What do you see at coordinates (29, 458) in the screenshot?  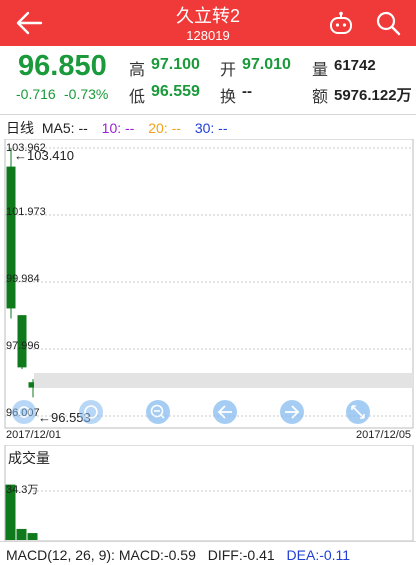 I see `volume-title: 成交量` at bounding box center [29, 458].